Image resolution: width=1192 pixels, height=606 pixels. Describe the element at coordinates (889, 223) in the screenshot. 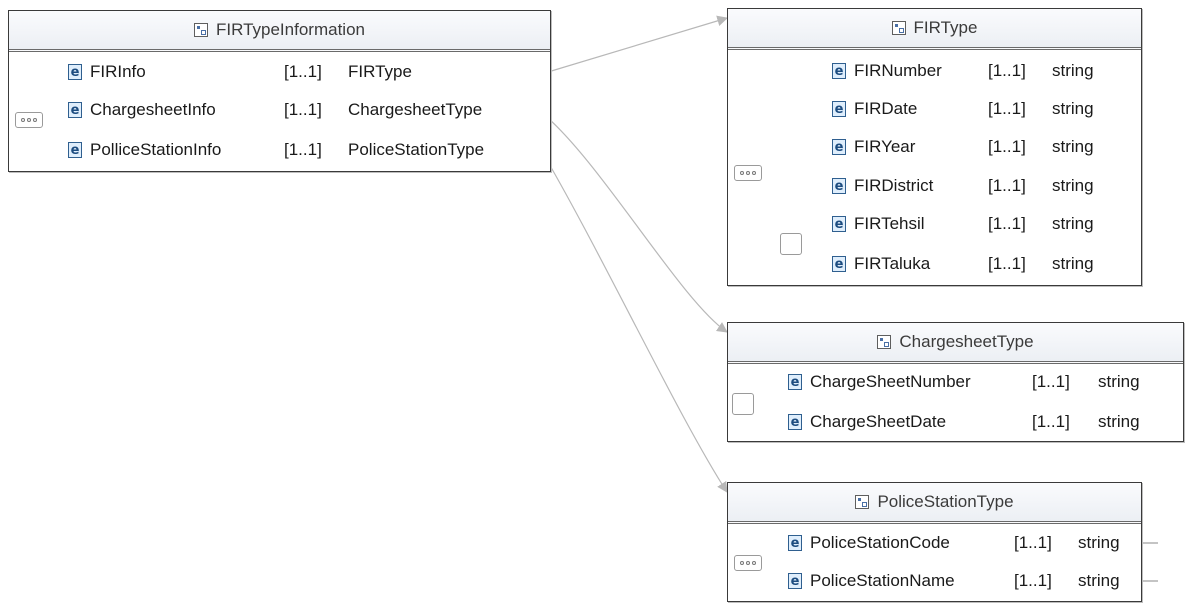

I see `element-name: FIRTehsil` at that location.